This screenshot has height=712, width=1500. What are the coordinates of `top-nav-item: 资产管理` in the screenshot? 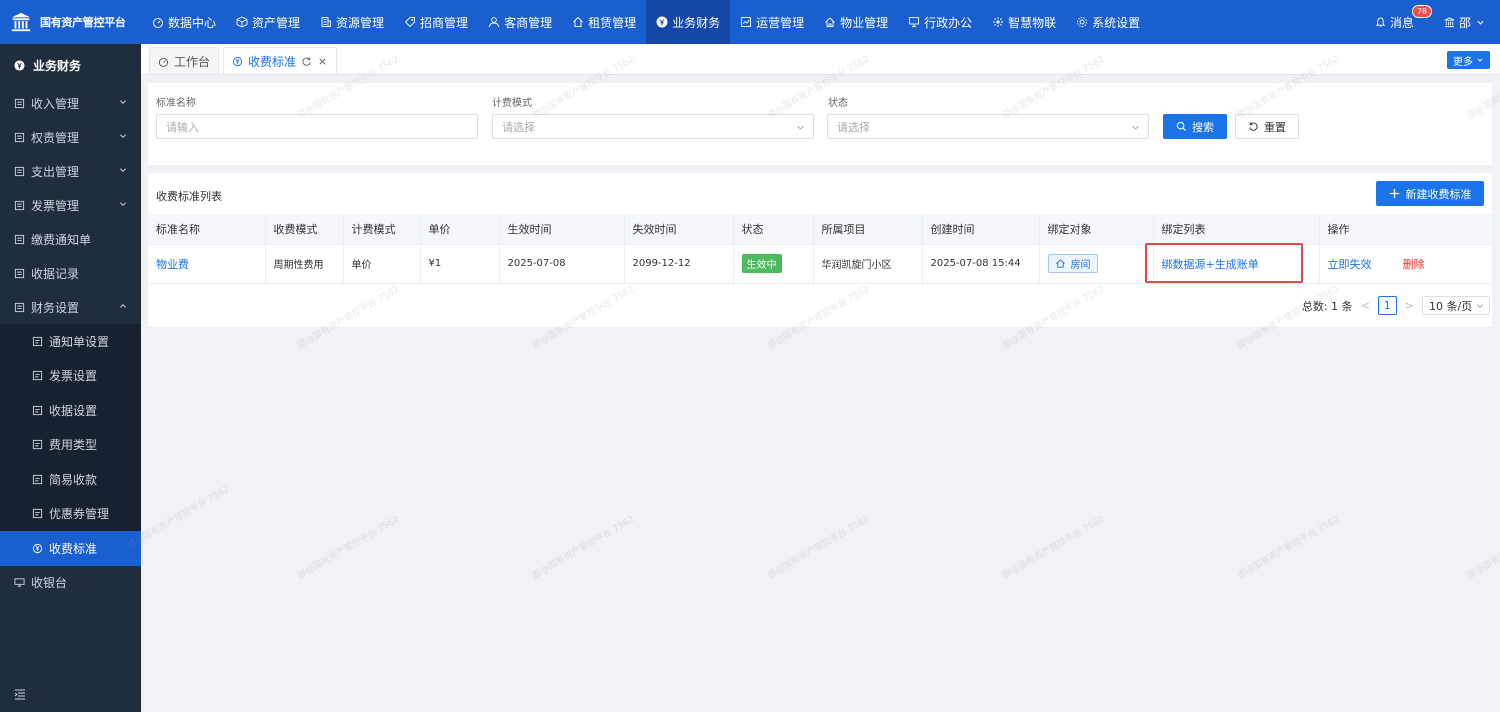 It's located at (268, 22).